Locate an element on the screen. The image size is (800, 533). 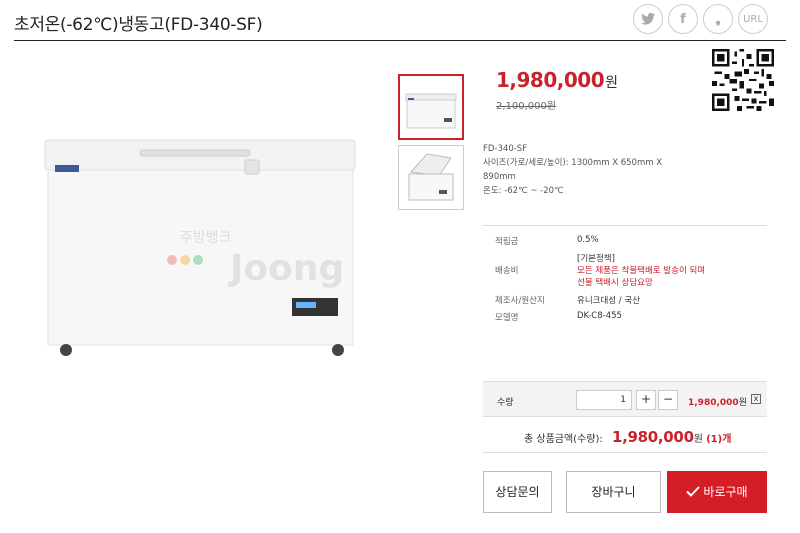
freezer-open-thumbnail is located at coordinates (431, 177).